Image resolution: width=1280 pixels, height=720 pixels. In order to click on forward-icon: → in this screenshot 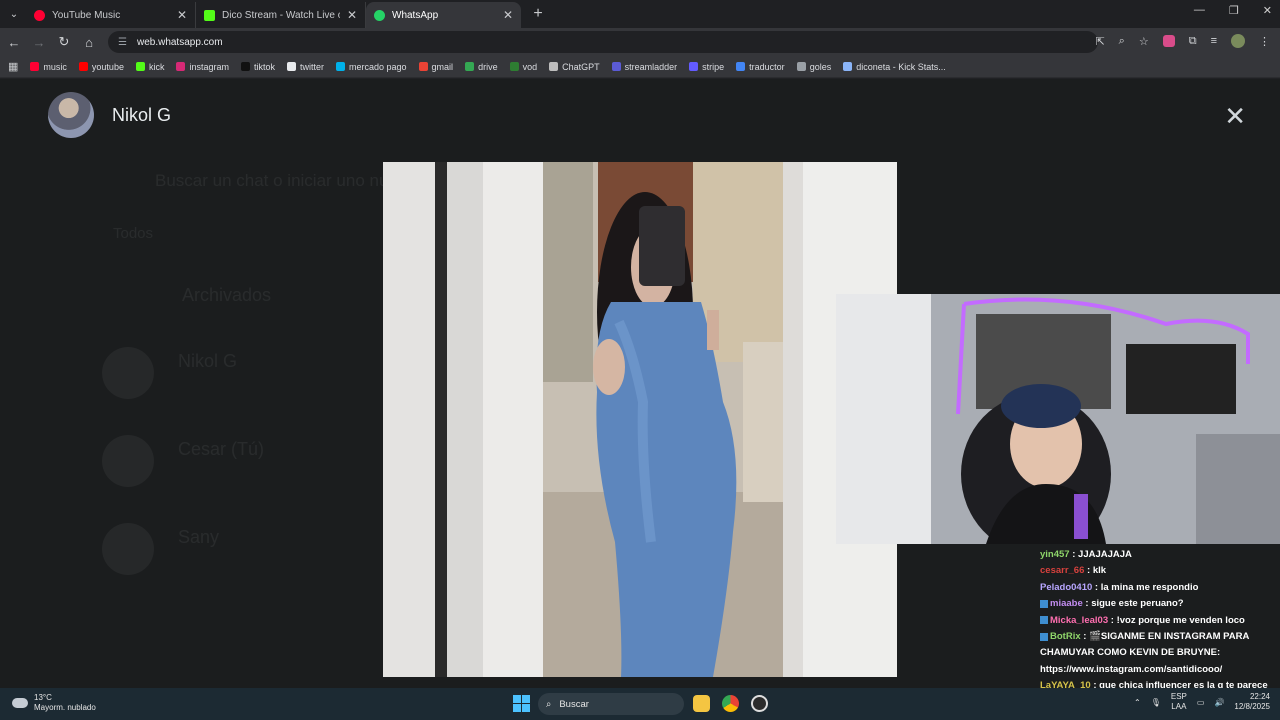, I will do `click(39, 42)`.